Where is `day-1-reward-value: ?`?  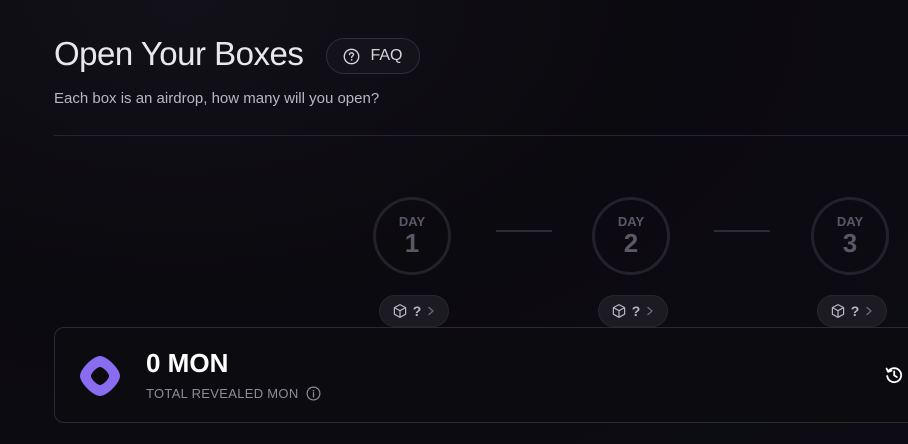
day-1-reward-value: ? is located at coordinates (417, 311).